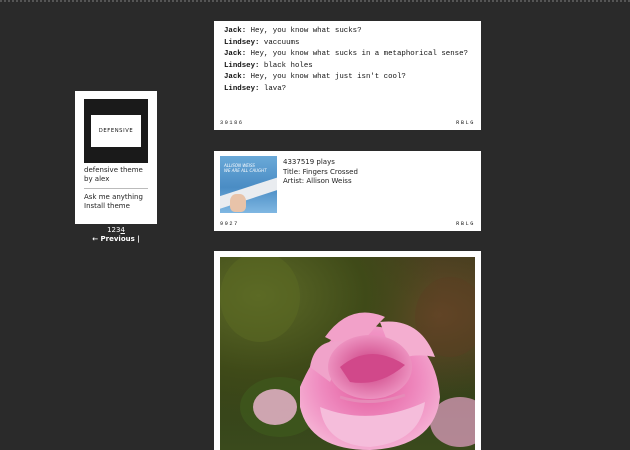 This screenshot has width=630, height=450. Describe the element at coordinates (245, 168) in the screenshot. I see `album-art-text: ALLISON WEISS WE ARE ALL CAUGHT` at that location.